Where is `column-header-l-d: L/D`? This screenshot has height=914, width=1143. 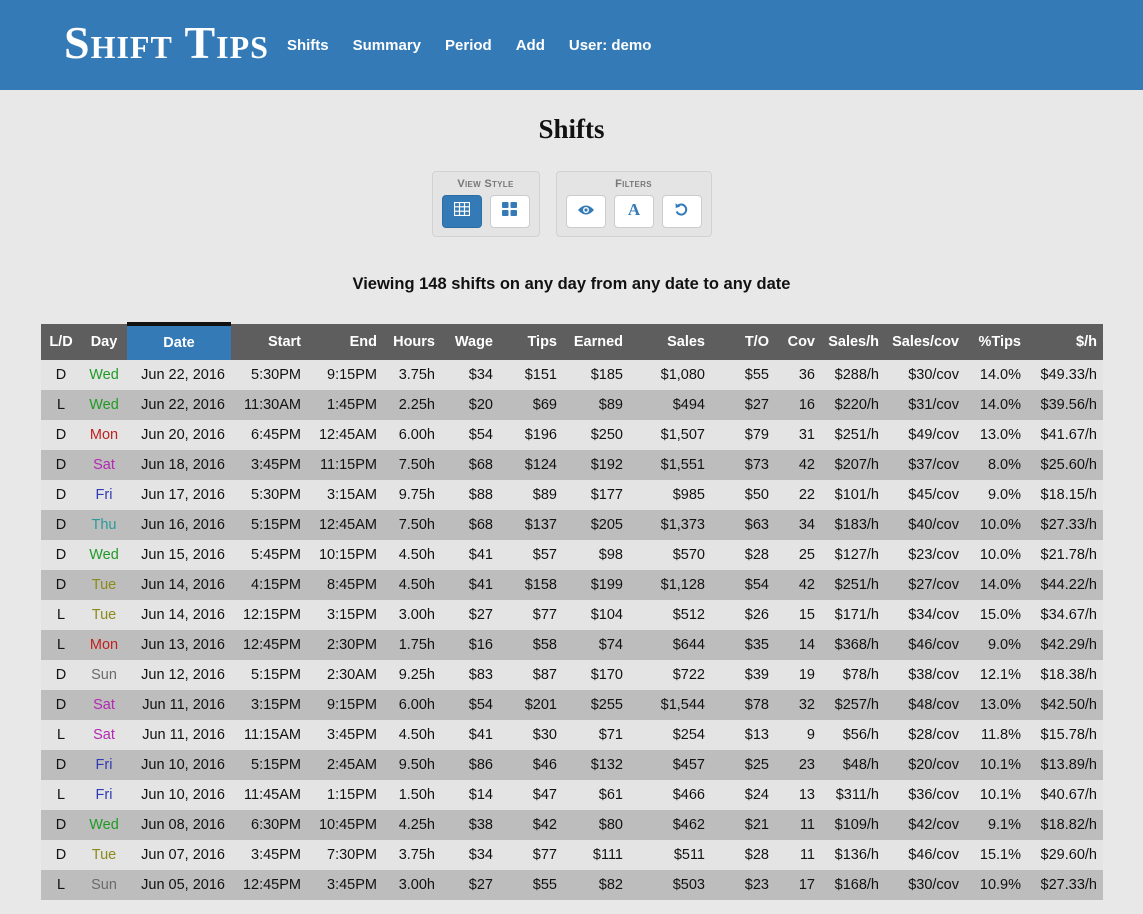 column-header-l-d: L/D is located at coordinates (61, 342).